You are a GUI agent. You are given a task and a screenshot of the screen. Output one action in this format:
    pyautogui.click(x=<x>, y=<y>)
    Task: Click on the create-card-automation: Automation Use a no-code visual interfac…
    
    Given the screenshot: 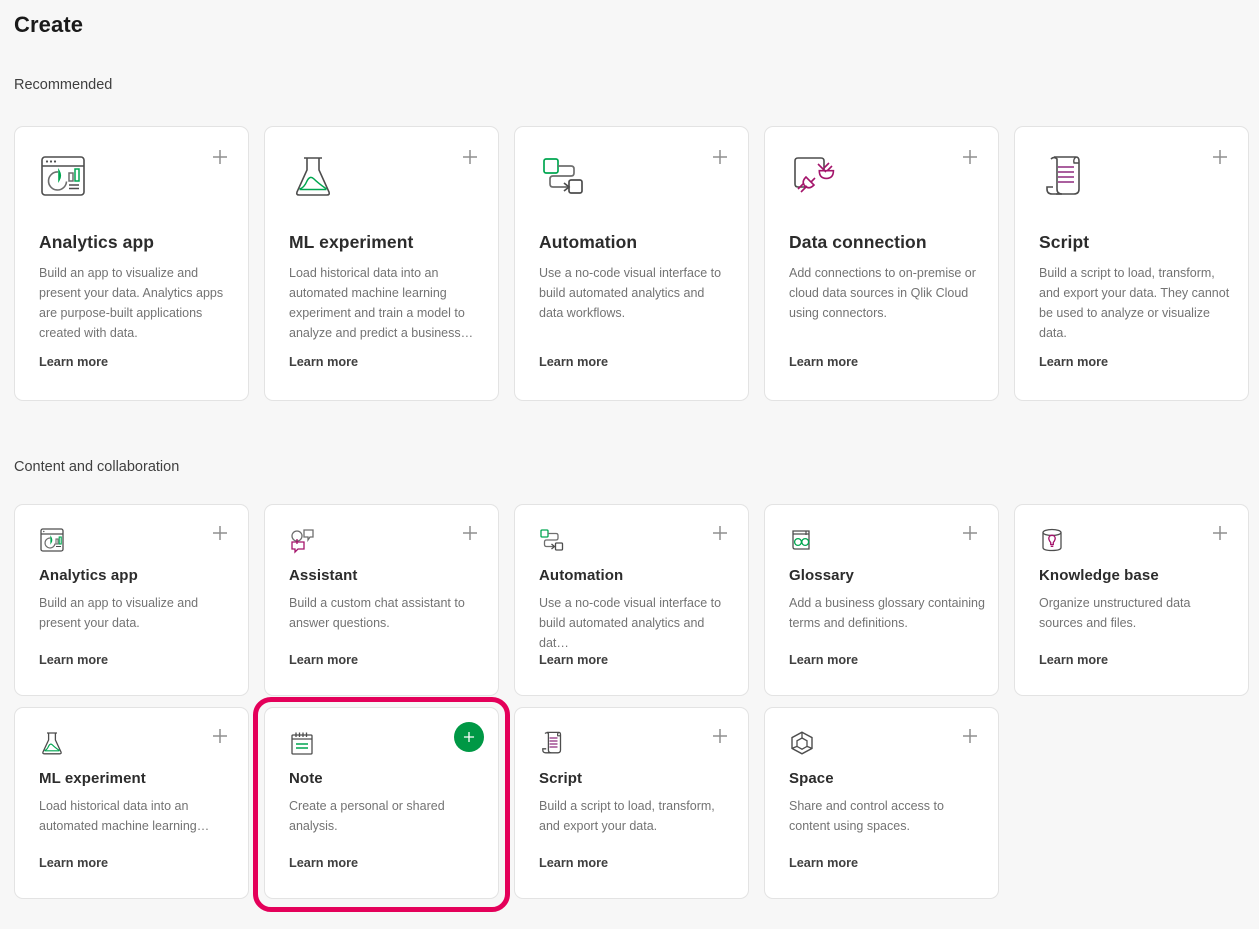 What is the action you would take?
    pyautogui.click(x=631, y=263)
    